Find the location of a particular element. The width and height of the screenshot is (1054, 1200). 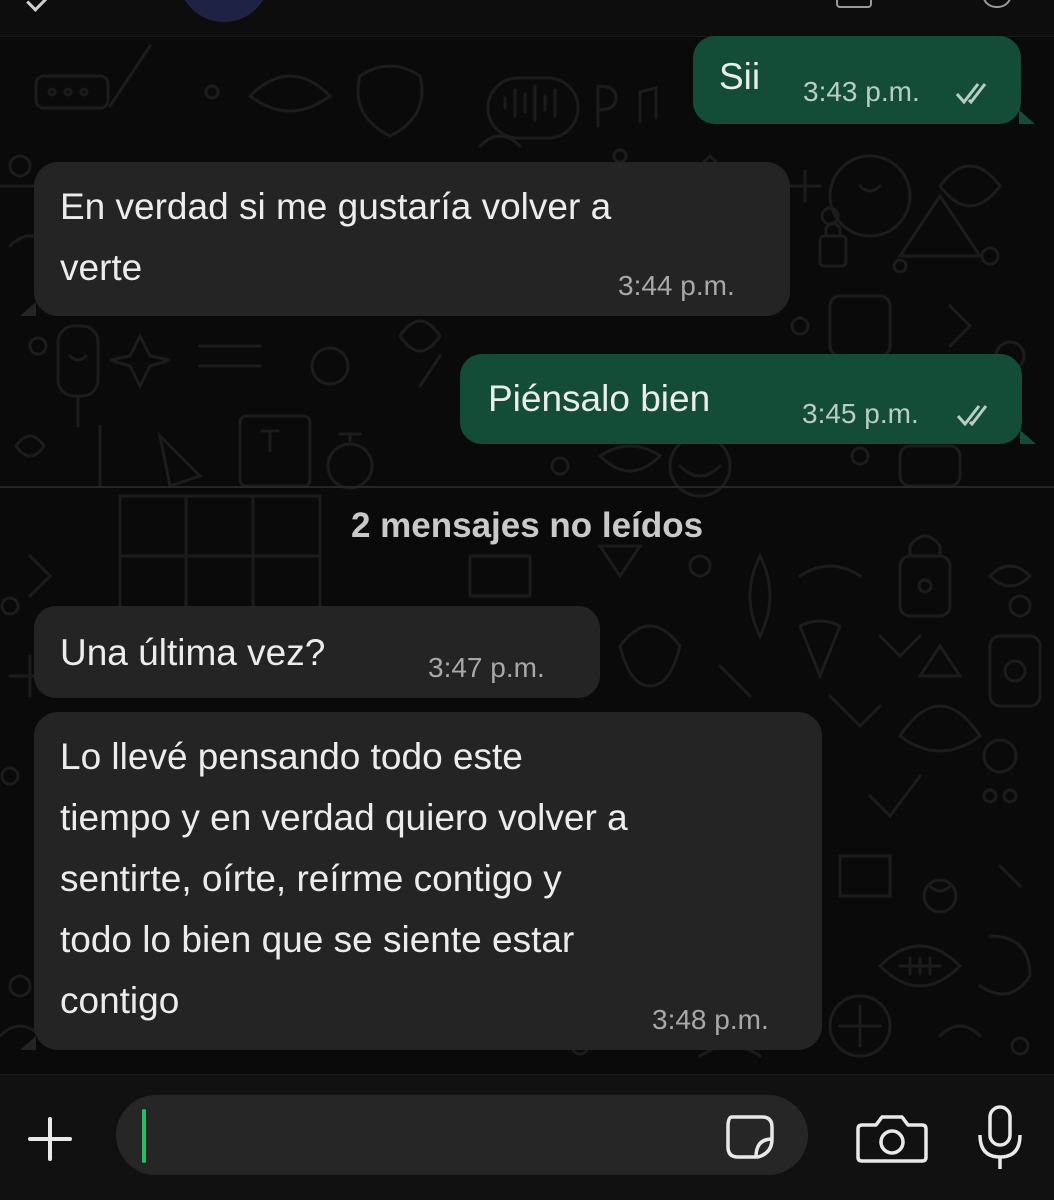

message-composer is located at coordinates (527, 1137).